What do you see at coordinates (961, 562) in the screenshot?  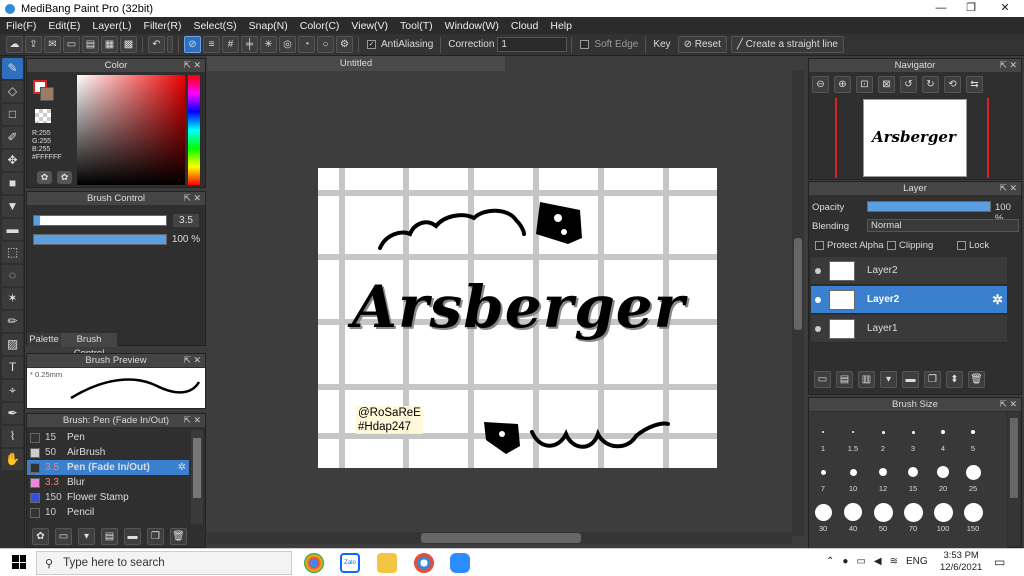 I see `clock: 3:53 PM 12/6/2021` at bounding box center [961, 562].